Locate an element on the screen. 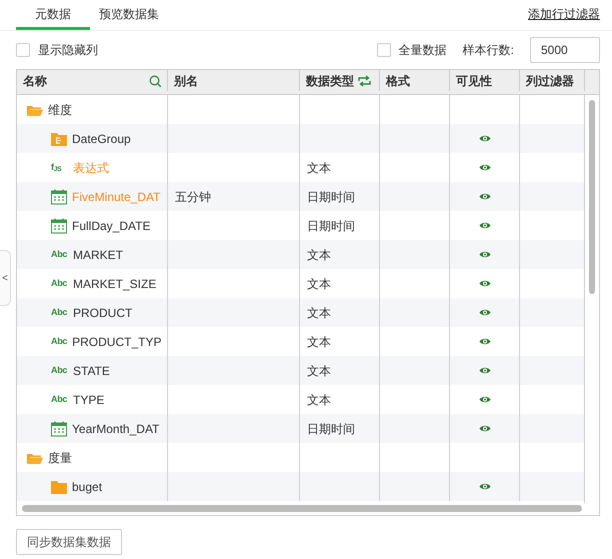 This screenshot has width=612, height=559. type-icon: f$_{JS}$ is located at coordinates (59, 167).